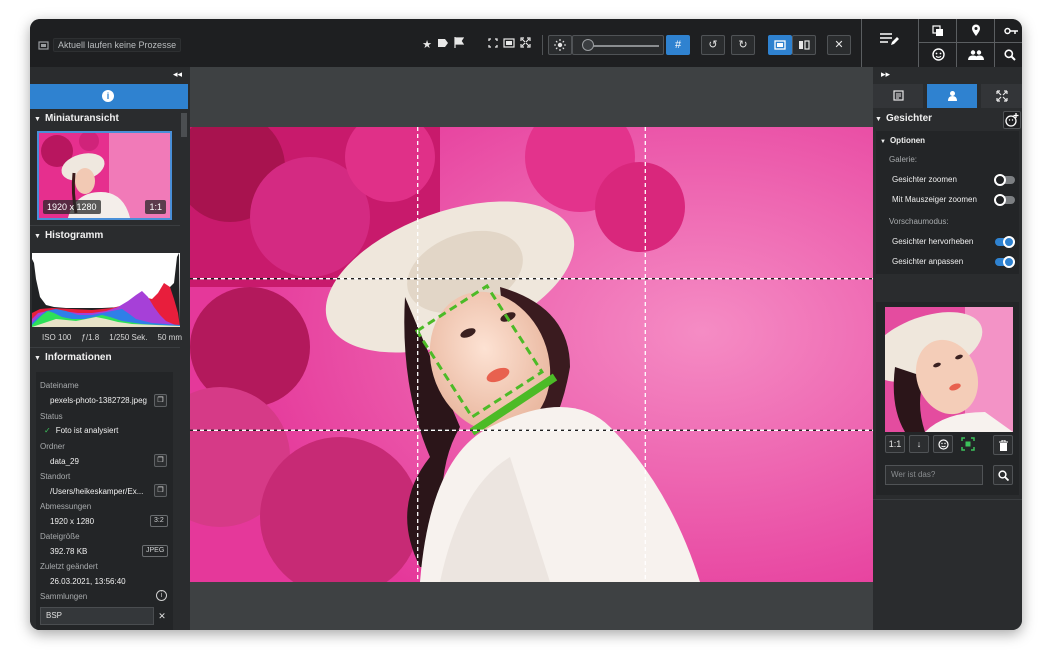 The width and height of the screenshot is (1047, 652). What do you see at coordinates (64, 596) in the screenshot?
I see `collections-label: Sammlungen` at bounding box center [64, 596].